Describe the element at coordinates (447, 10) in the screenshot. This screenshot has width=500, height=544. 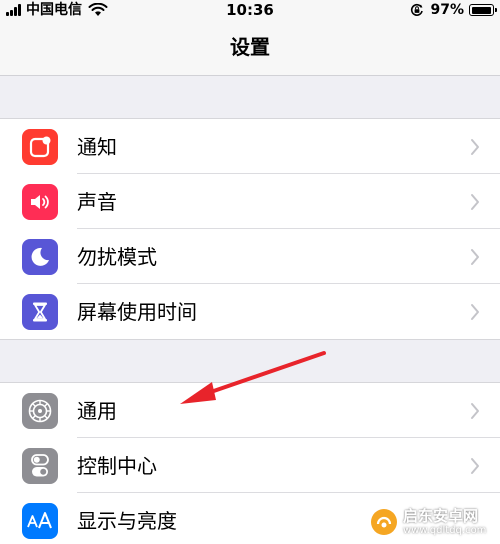
I see `battery-percent: 97%` at that location.